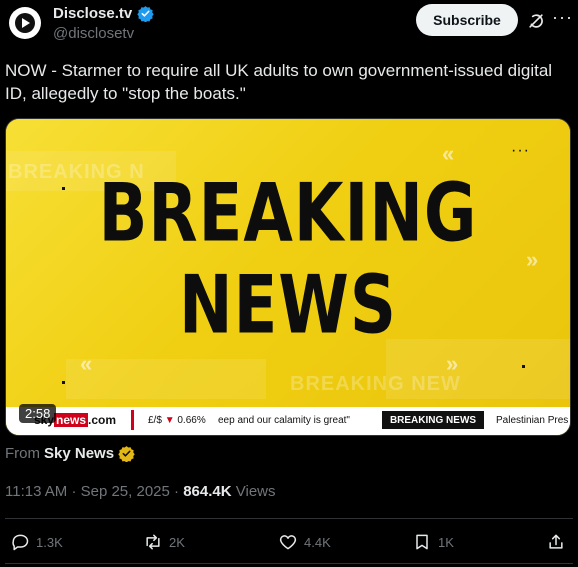 Image resolution: width=578 pixels, height=567 pixels. I want to click on ticker-logo-red: news, so click(71, 420).